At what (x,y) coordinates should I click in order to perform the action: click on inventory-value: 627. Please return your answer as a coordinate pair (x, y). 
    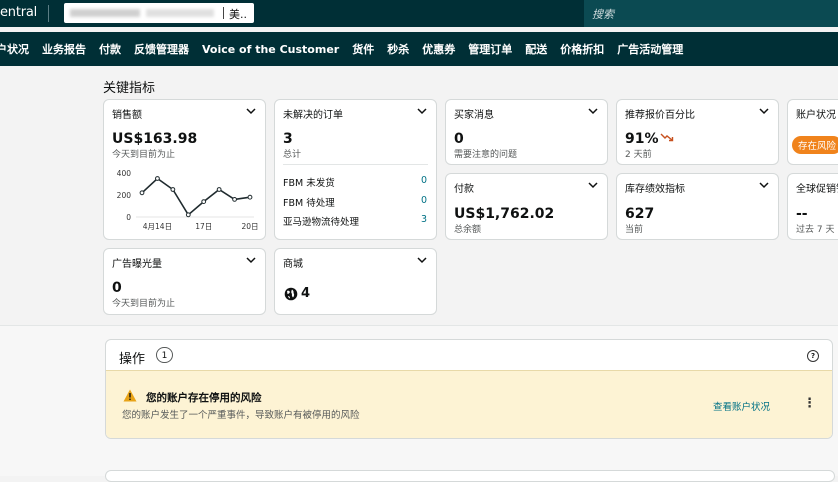
    Looking at the image, I should click on (640, 214).